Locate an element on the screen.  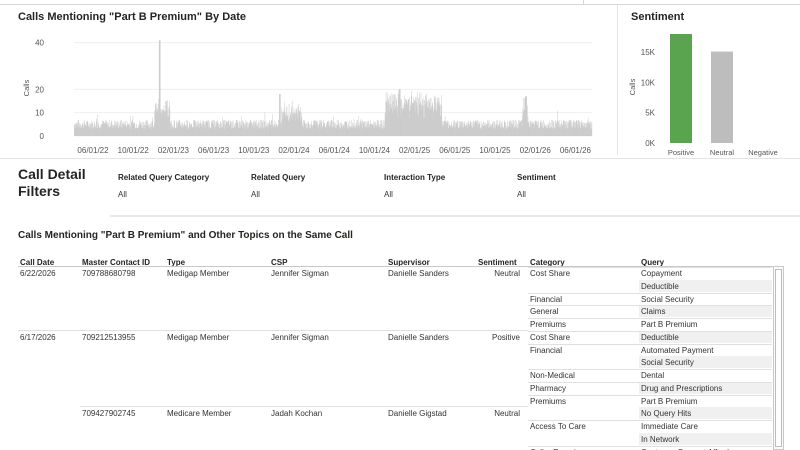
y-tick-label: 0 is located at coordinates (42, 136).